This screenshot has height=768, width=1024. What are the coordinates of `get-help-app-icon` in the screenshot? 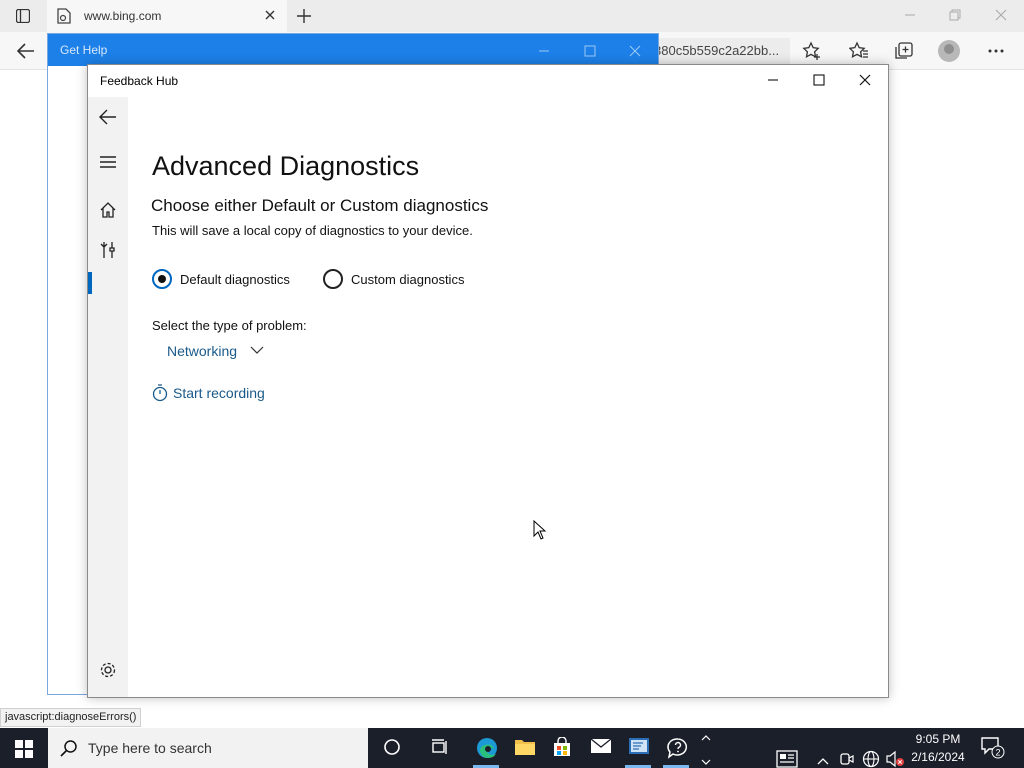 It's located at (639, 746).